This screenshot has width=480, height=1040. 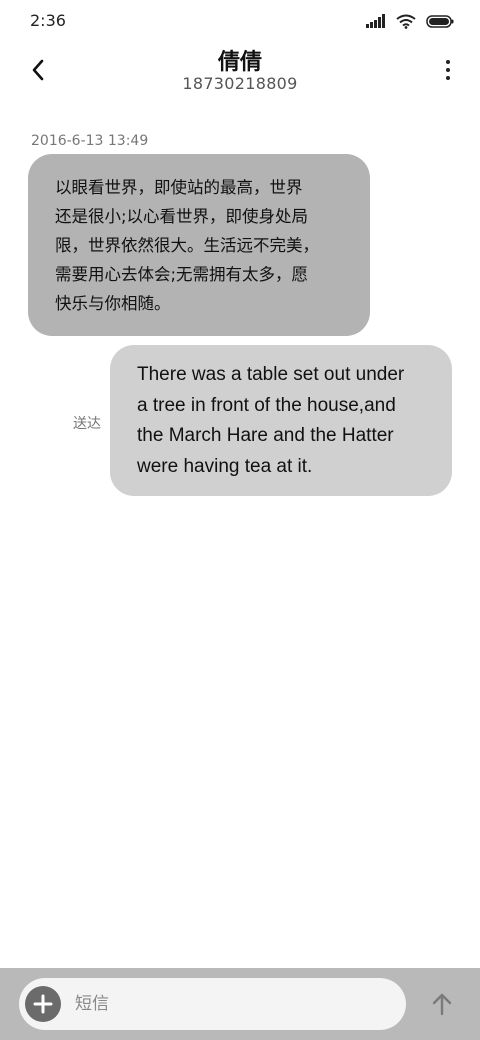 I want to click on compose-bar, so click(x=240, y=1004).